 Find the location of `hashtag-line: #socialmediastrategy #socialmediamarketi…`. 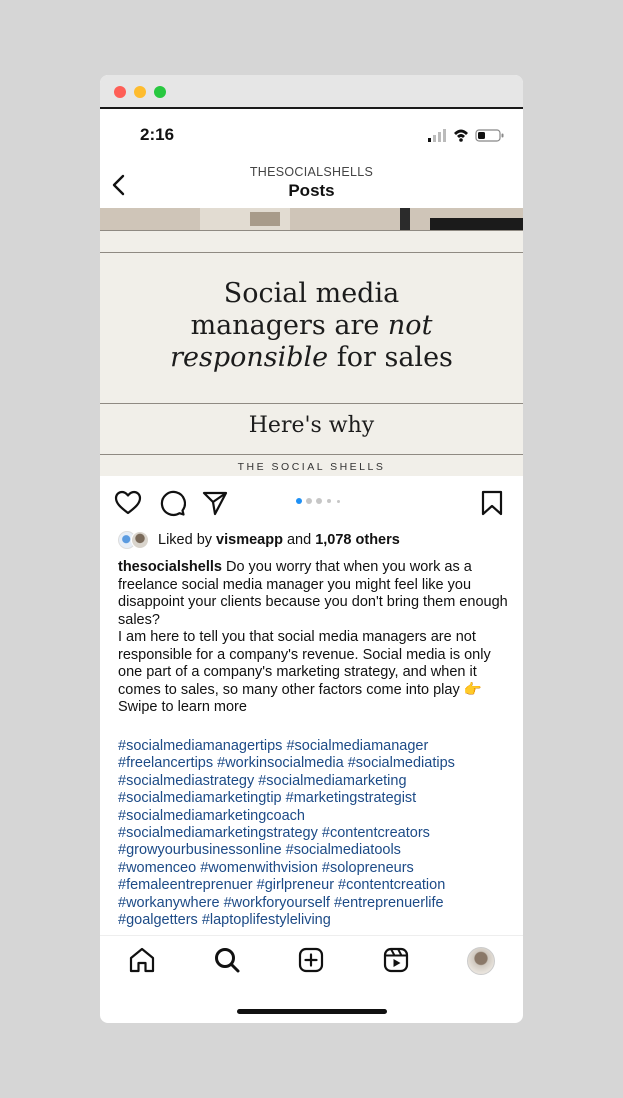

hashtag-line: #socialmediastrategy #socialmediamarketi… is located at coordinates (314, 781).